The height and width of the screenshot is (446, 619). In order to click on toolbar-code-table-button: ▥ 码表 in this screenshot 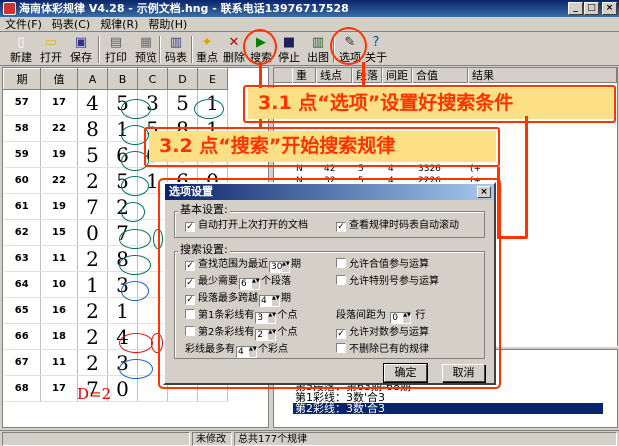, I will do `click(176, 49)`.